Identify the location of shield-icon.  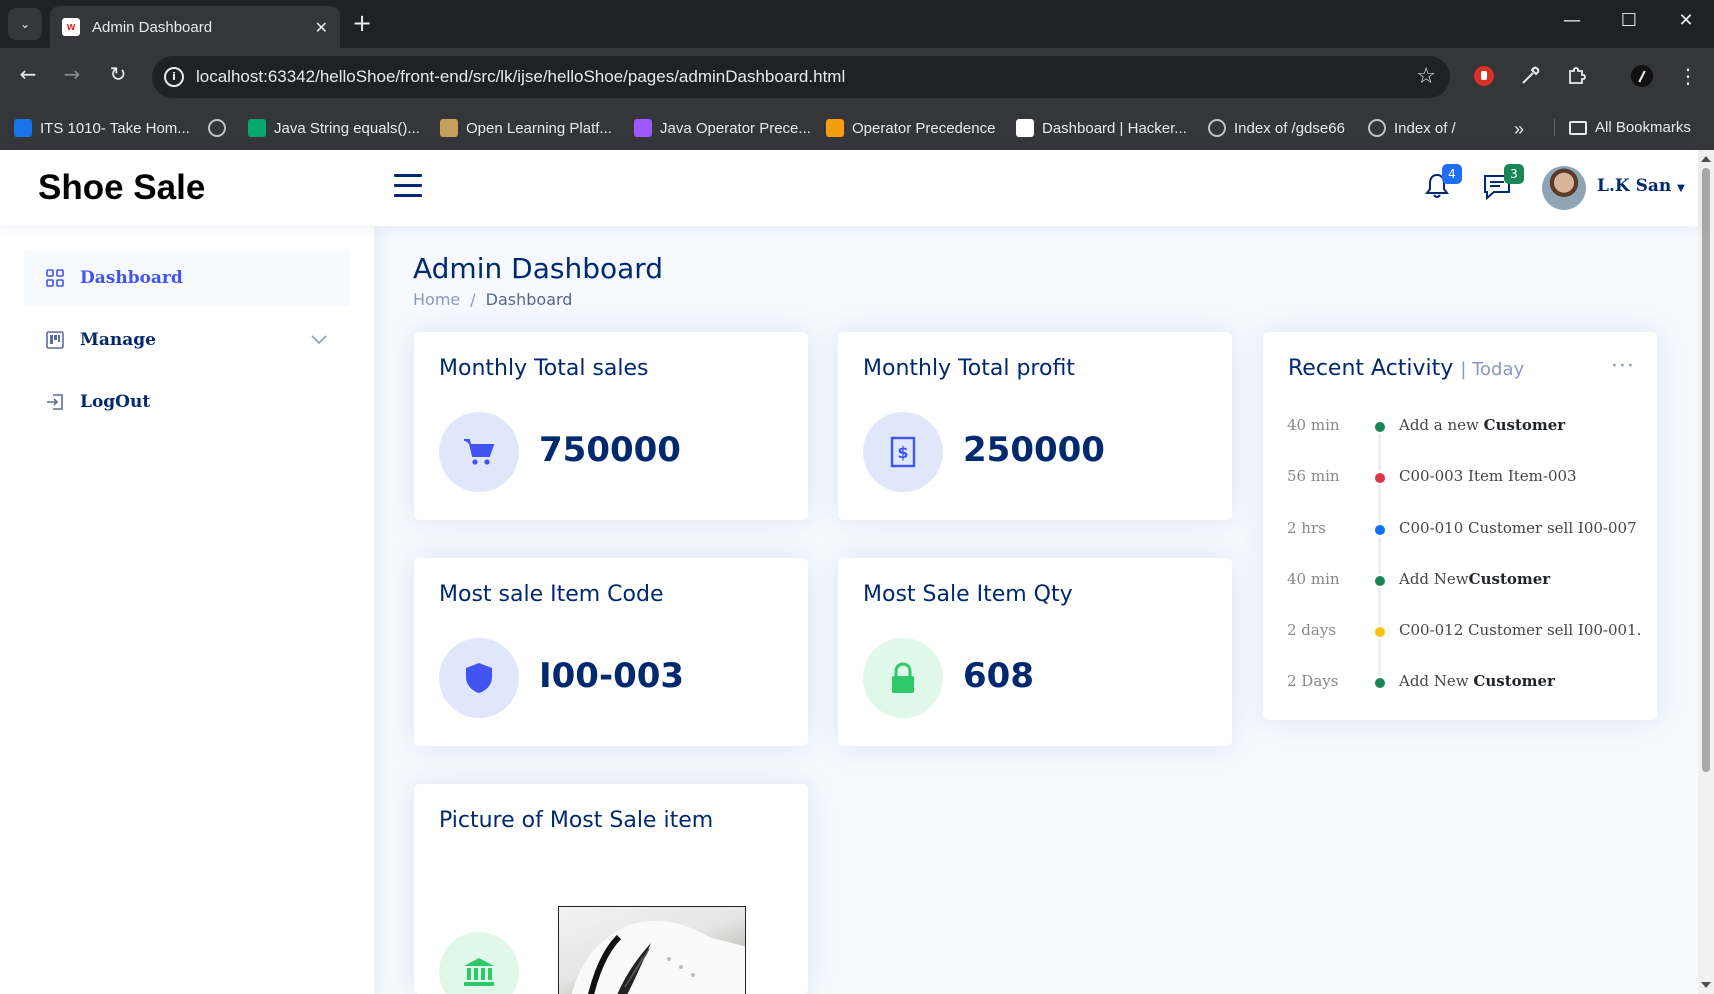
(479, 678).